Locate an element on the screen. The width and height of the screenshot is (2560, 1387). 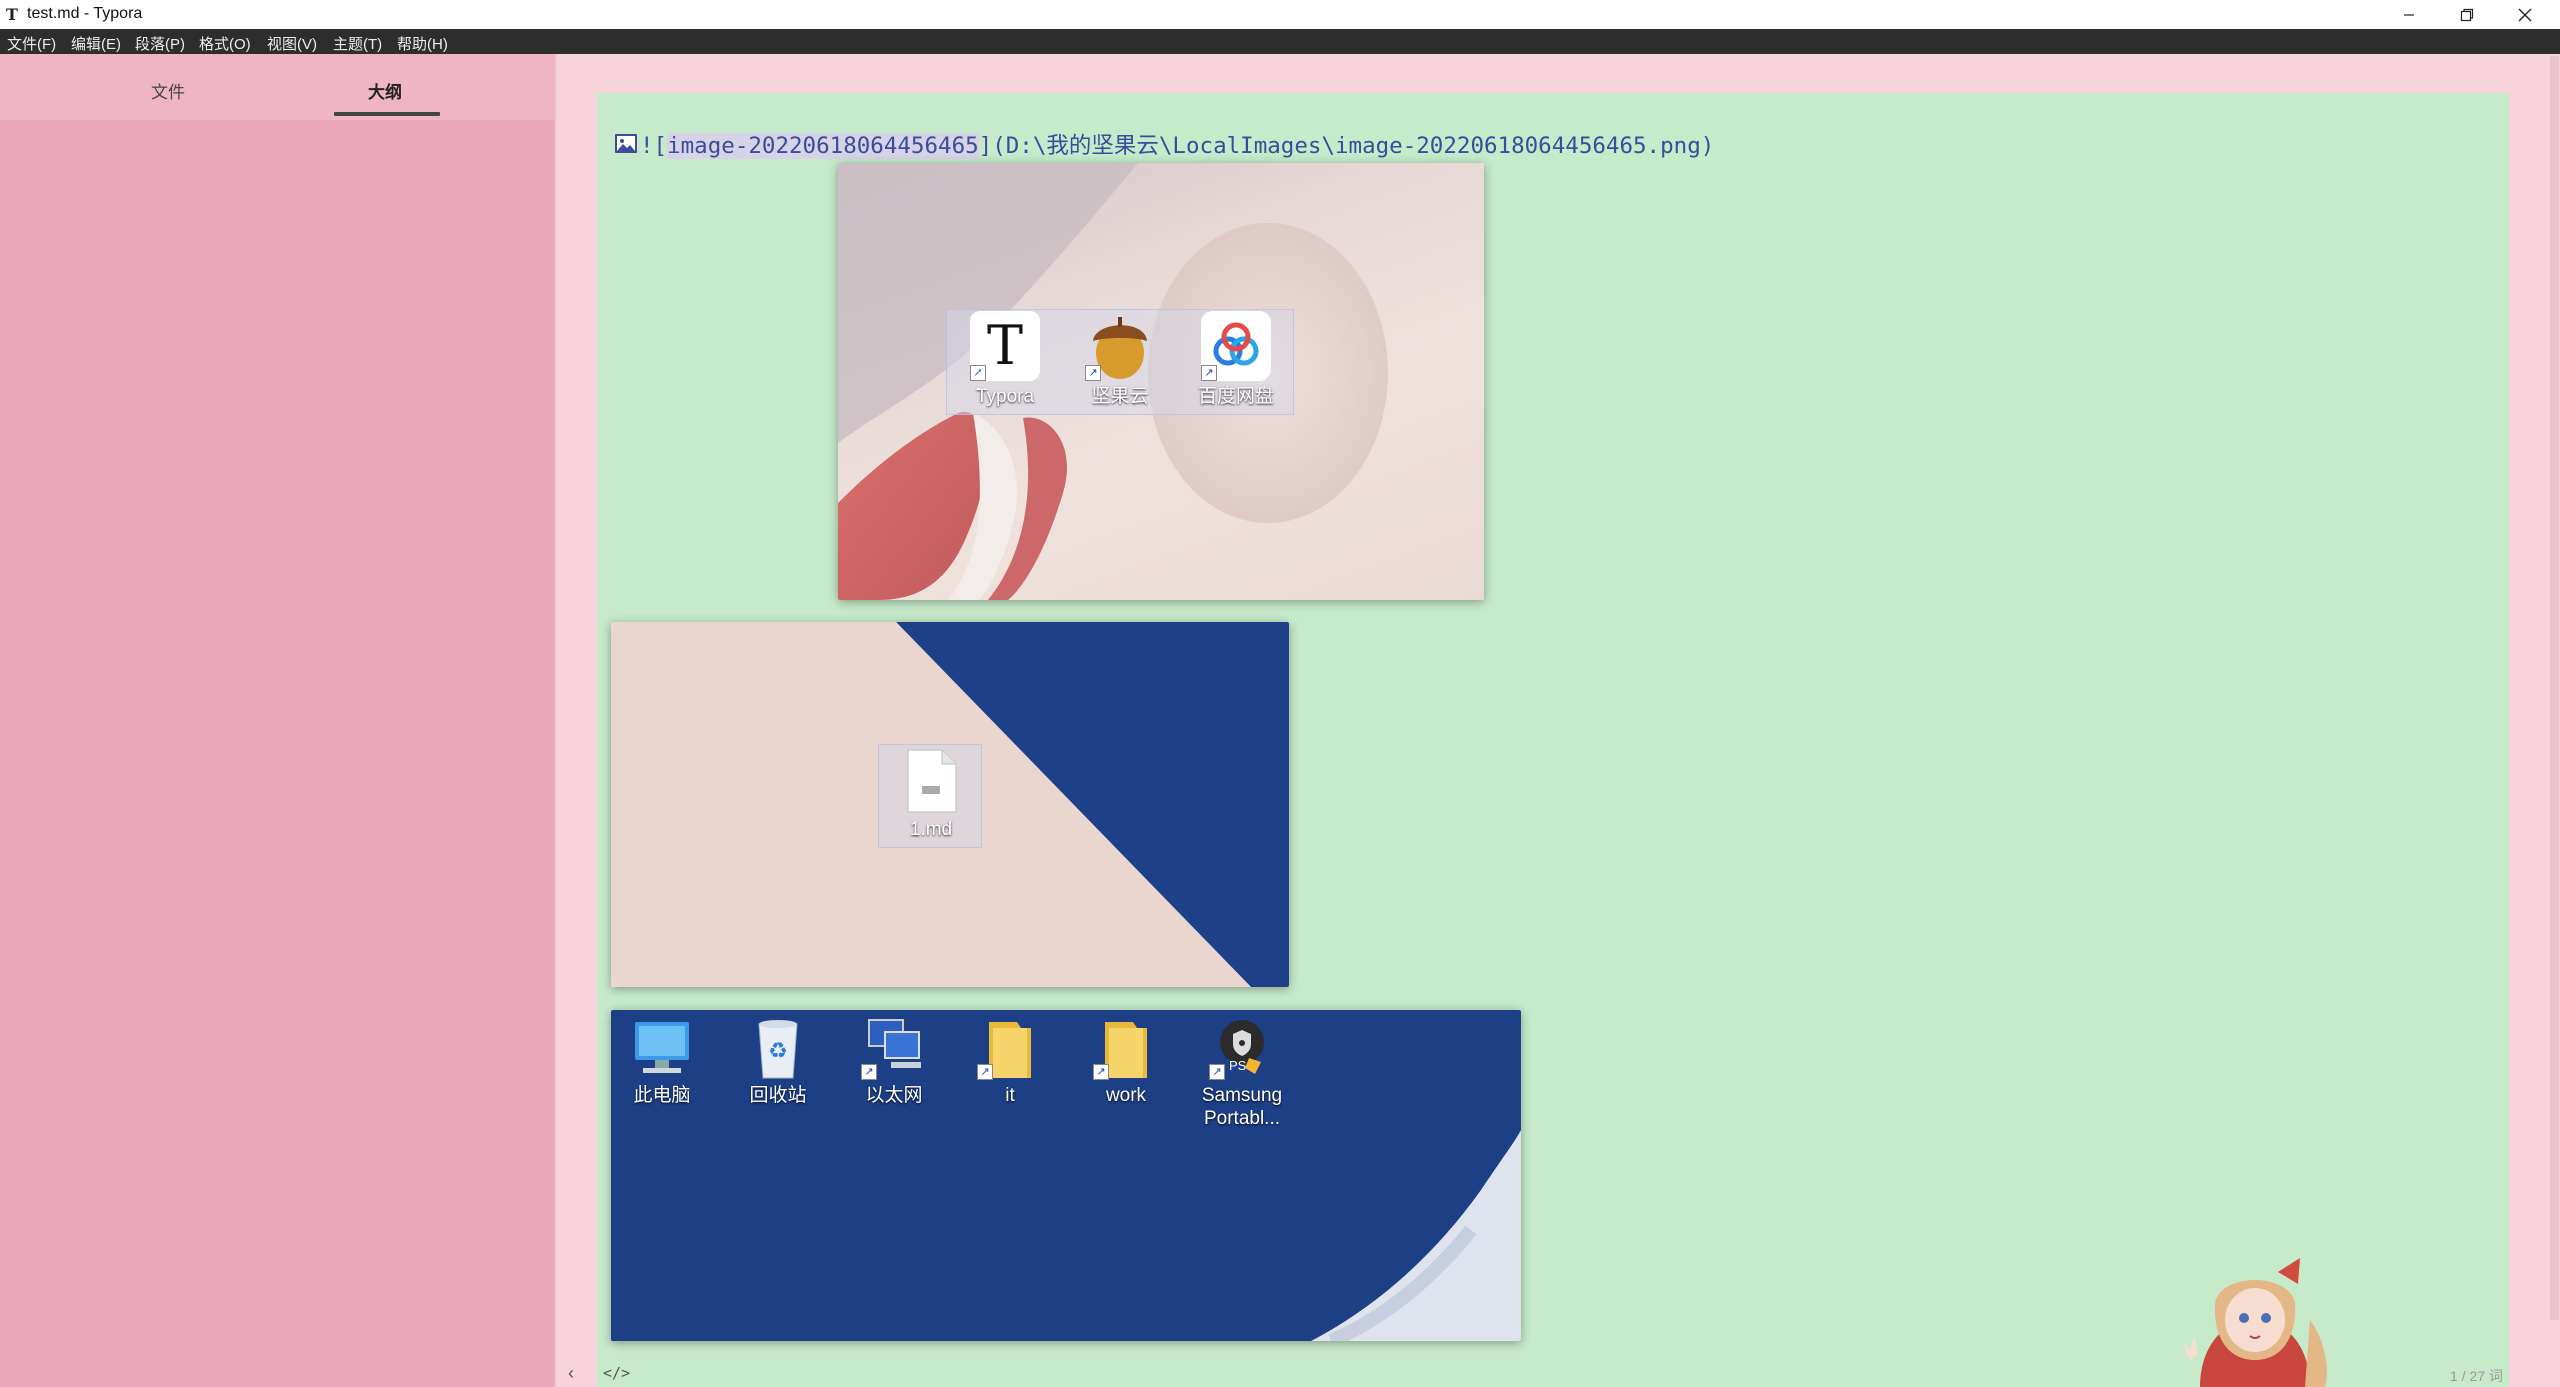
desktop-icon-this-pc: 此电脑 is located at coordinates (662, 1062).